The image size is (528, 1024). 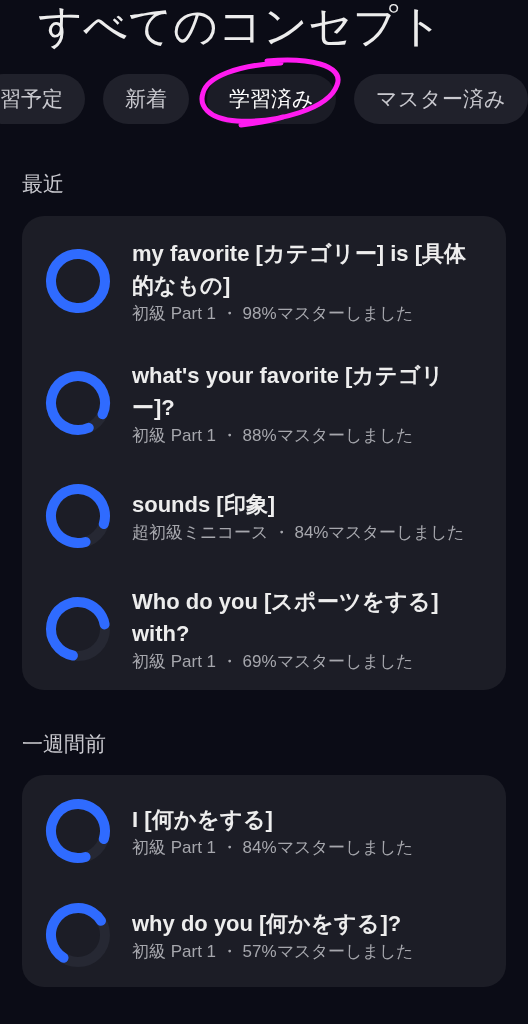 I want to click on concept-item: sounds [印象] 超初級ミニコース ・ 84%マスターしました, so click(x=264, y=515).